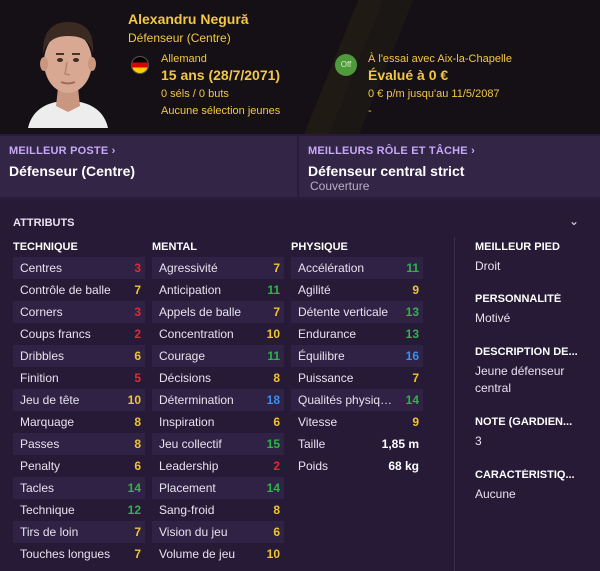 Image resolution: width=600 pixels, height=571 pixels. What do you see at coordinates (218, 356) in the screenshot?
I see `attribute-row: Courage 11` at bounding box center [218, 356].